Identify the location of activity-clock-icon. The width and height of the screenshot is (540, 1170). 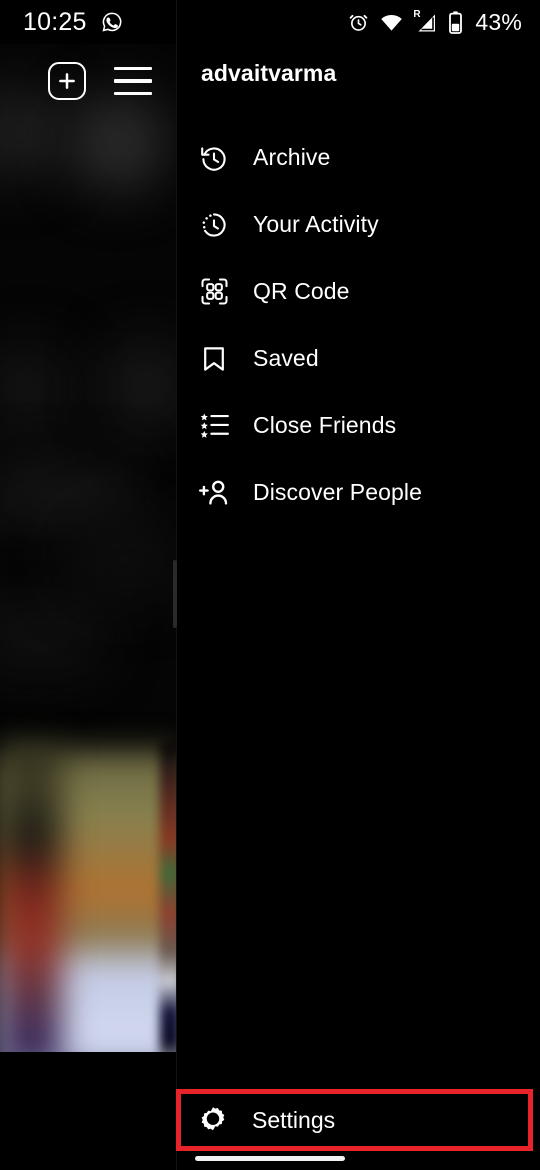
(214, 225).